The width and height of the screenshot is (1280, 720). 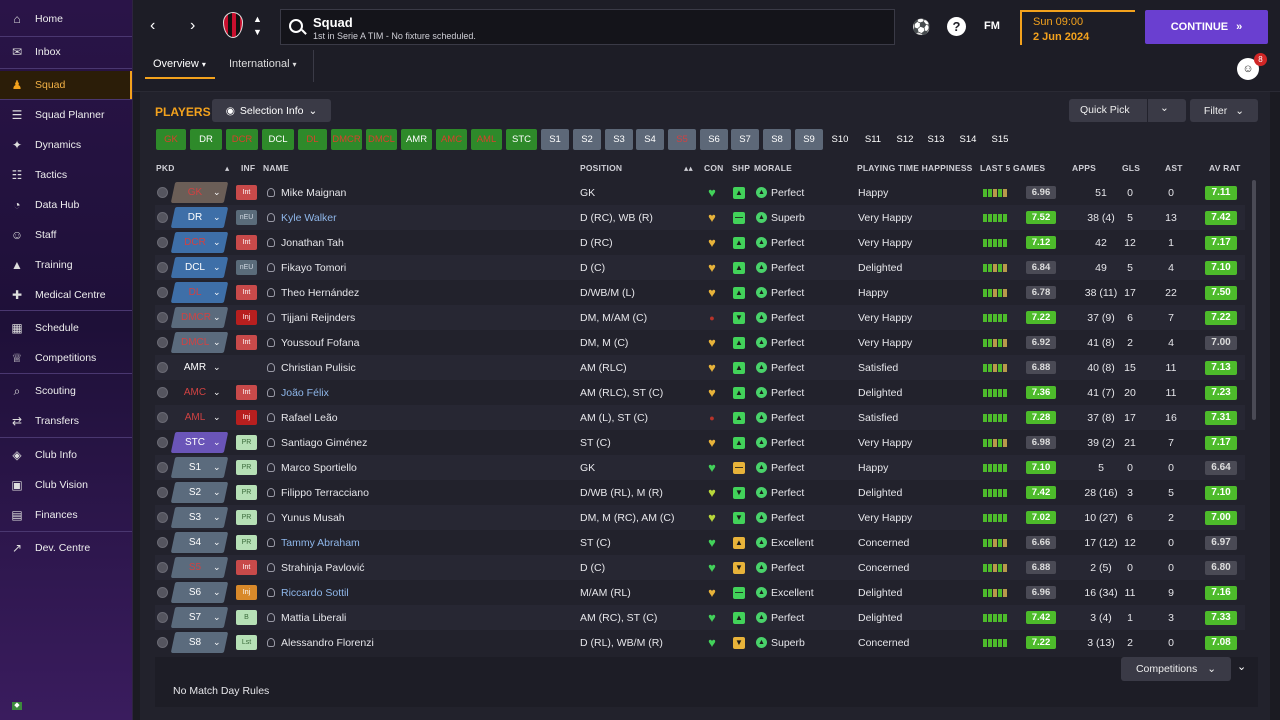 I want to click on column-header-morale: MORALE, so click(x=773, y=168).